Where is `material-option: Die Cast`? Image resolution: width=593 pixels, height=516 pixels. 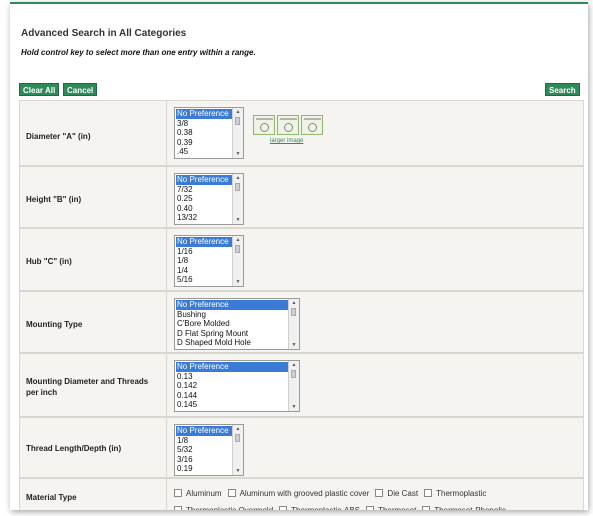
material-option: Die Cast is located at coordinates (396, 493).